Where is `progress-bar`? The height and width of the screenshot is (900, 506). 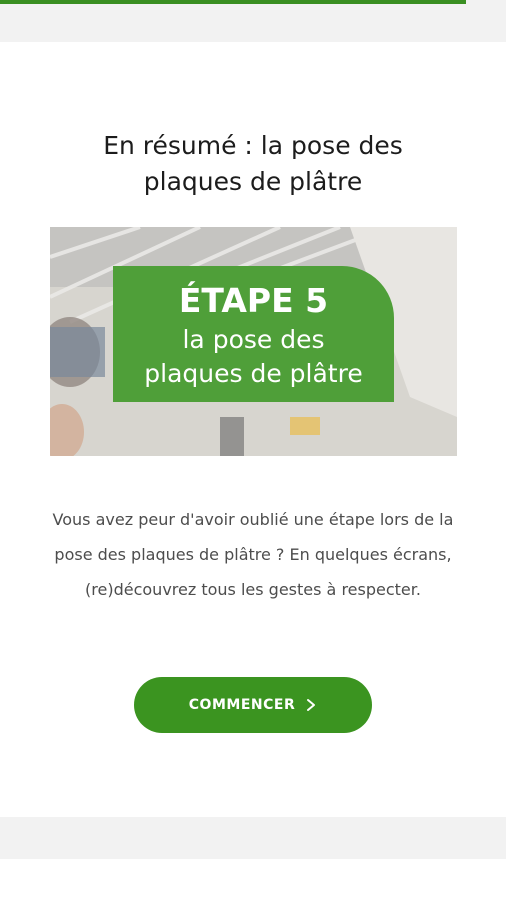
progress-bar is located at coordinates (233, 2).